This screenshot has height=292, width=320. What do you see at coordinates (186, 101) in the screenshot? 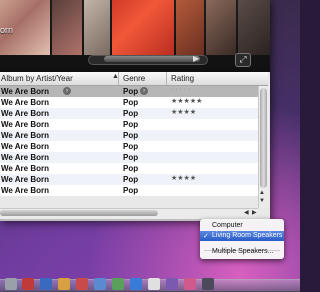
I see `rating-cell: ★★★★★` at bounding box center [186, 101].